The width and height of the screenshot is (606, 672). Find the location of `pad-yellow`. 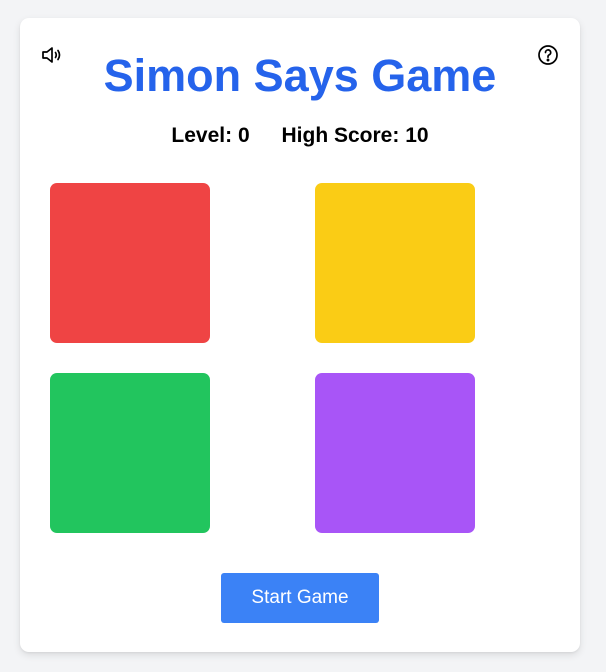

pad-yellow is located at coordinates (395, 263).